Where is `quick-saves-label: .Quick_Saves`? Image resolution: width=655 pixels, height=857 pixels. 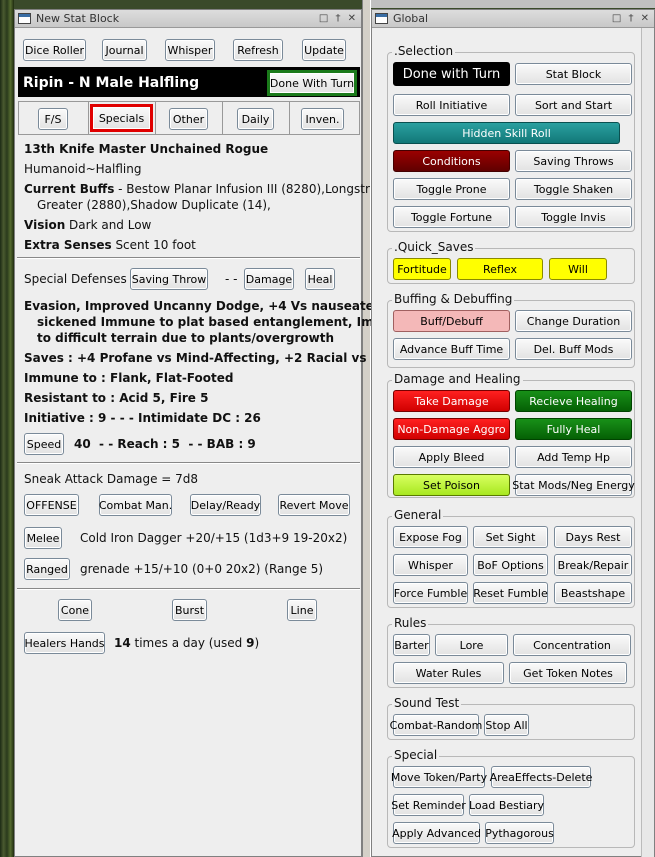
quick-saves-label: .Quick_Saves is located at coordinates (434, 247).